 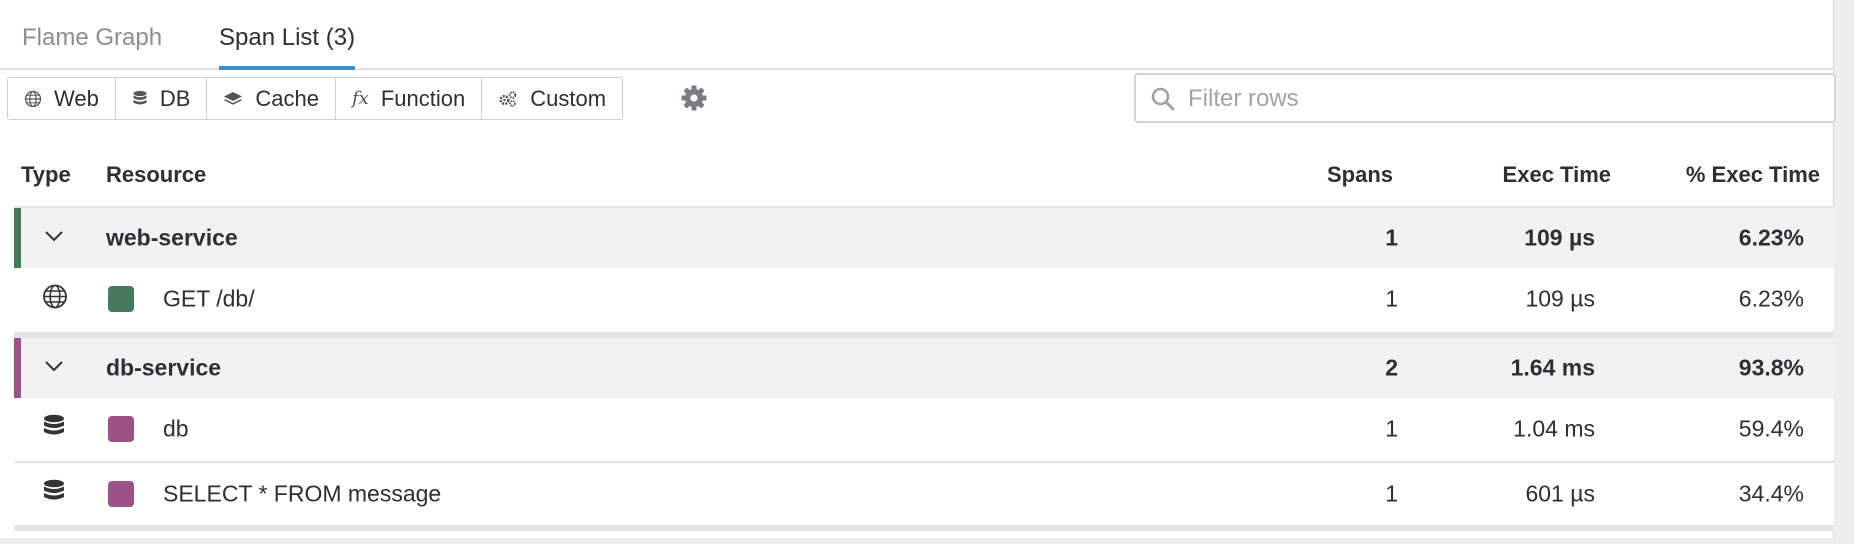 I want to click on filter-custom-button: Custom, so click(x=552, y=98).